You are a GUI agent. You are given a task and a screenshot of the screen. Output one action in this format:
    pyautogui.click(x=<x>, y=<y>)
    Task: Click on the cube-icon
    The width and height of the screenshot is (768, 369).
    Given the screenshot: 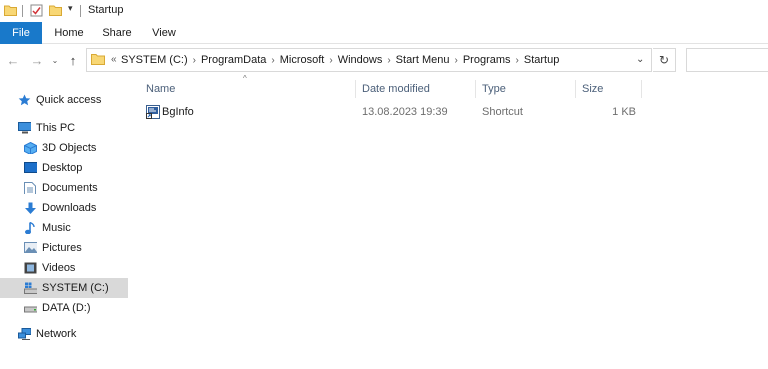 What is the action you would take?
    pyautogui.click(x=30, y=148)
    